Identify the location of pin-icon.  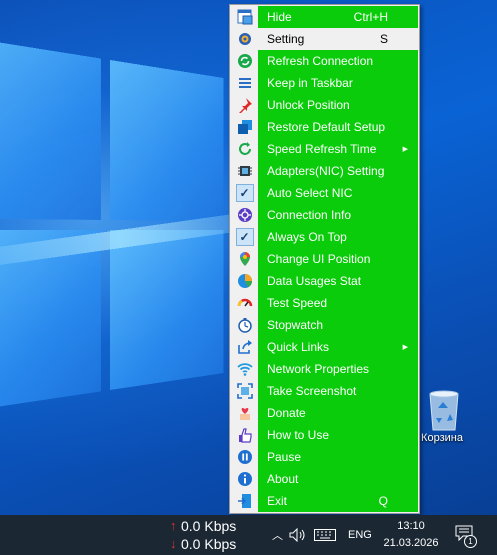
(244, 105).